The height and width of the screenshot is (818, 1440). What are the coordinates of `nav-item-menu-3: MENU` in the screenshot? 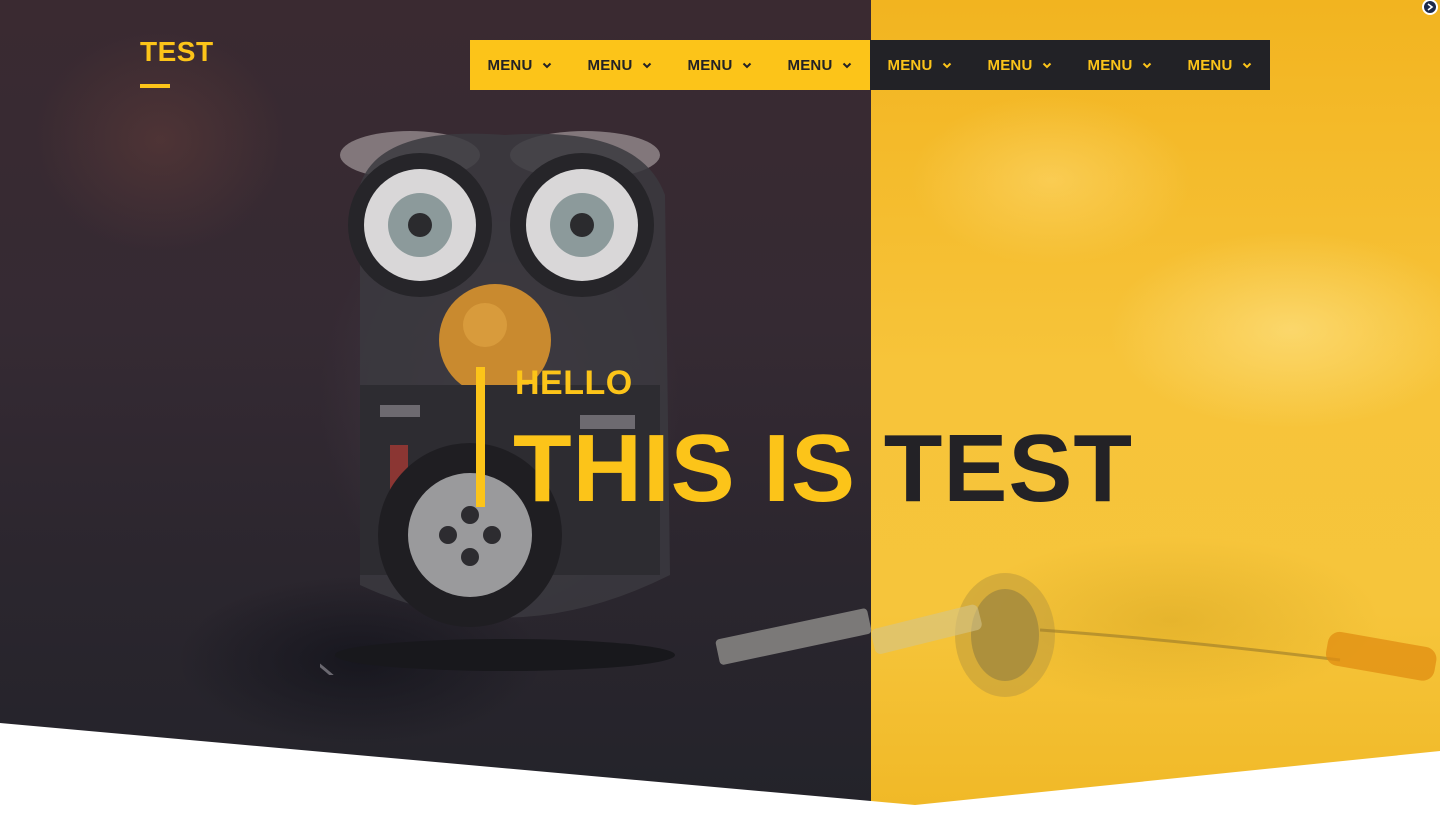 It's located at (720, 65).